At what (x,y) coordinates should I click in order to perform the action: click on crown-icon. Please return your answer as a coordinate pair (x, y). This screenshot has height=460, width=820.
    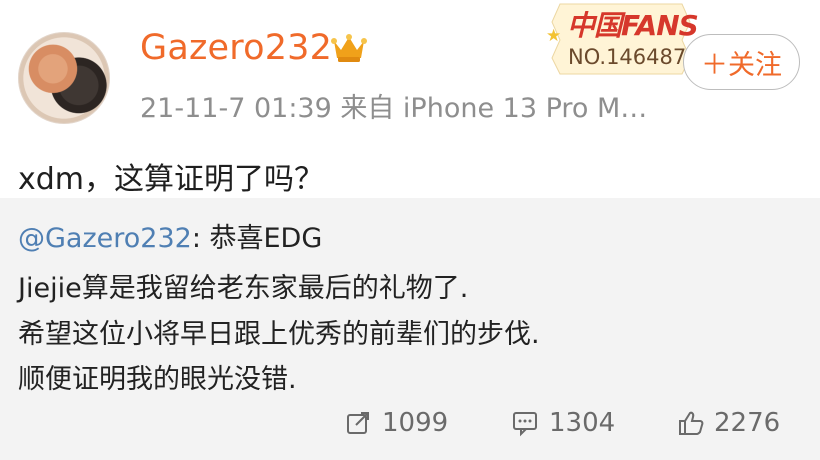
    Looking at the image, I should click on (349, 48).